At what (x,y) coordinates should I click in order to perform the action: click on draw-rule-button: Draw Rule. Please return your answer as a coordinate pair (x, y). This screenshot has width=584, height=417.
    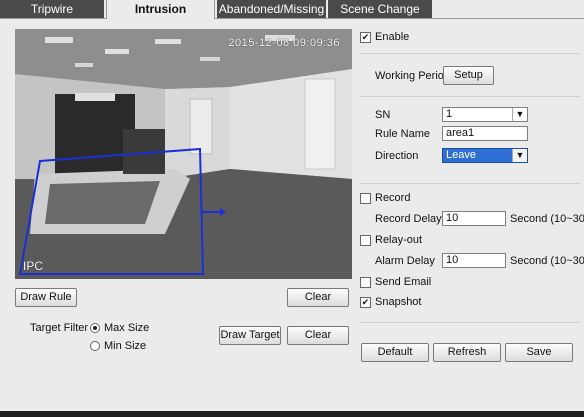
    Looking at the image, I should click on (46, 297).